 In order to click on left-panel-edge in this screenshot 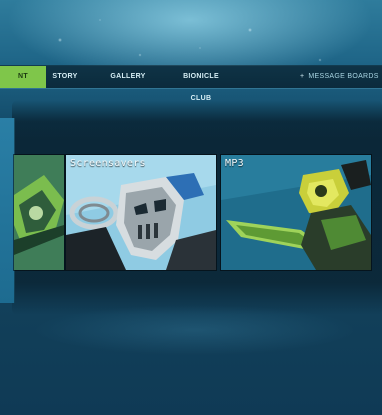, I will do `click(7, 210)`.